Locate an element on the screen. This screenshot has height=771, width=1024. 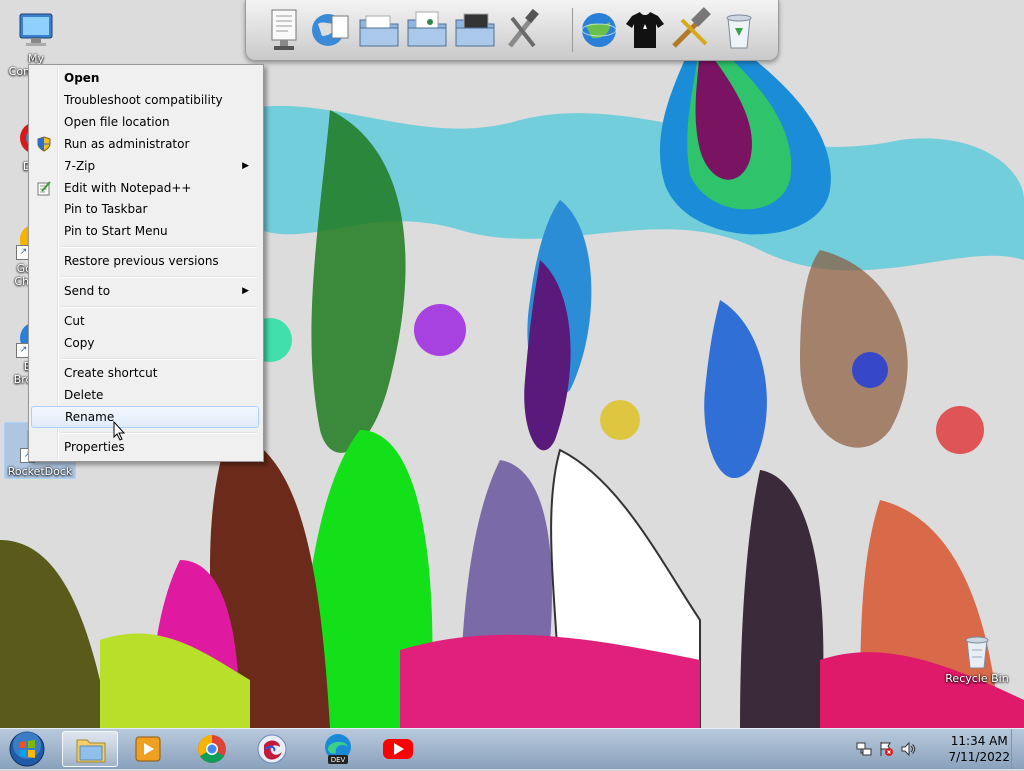
menu-item-7-zip: 7-Zip ▶ is located at coordinates (145, 166).